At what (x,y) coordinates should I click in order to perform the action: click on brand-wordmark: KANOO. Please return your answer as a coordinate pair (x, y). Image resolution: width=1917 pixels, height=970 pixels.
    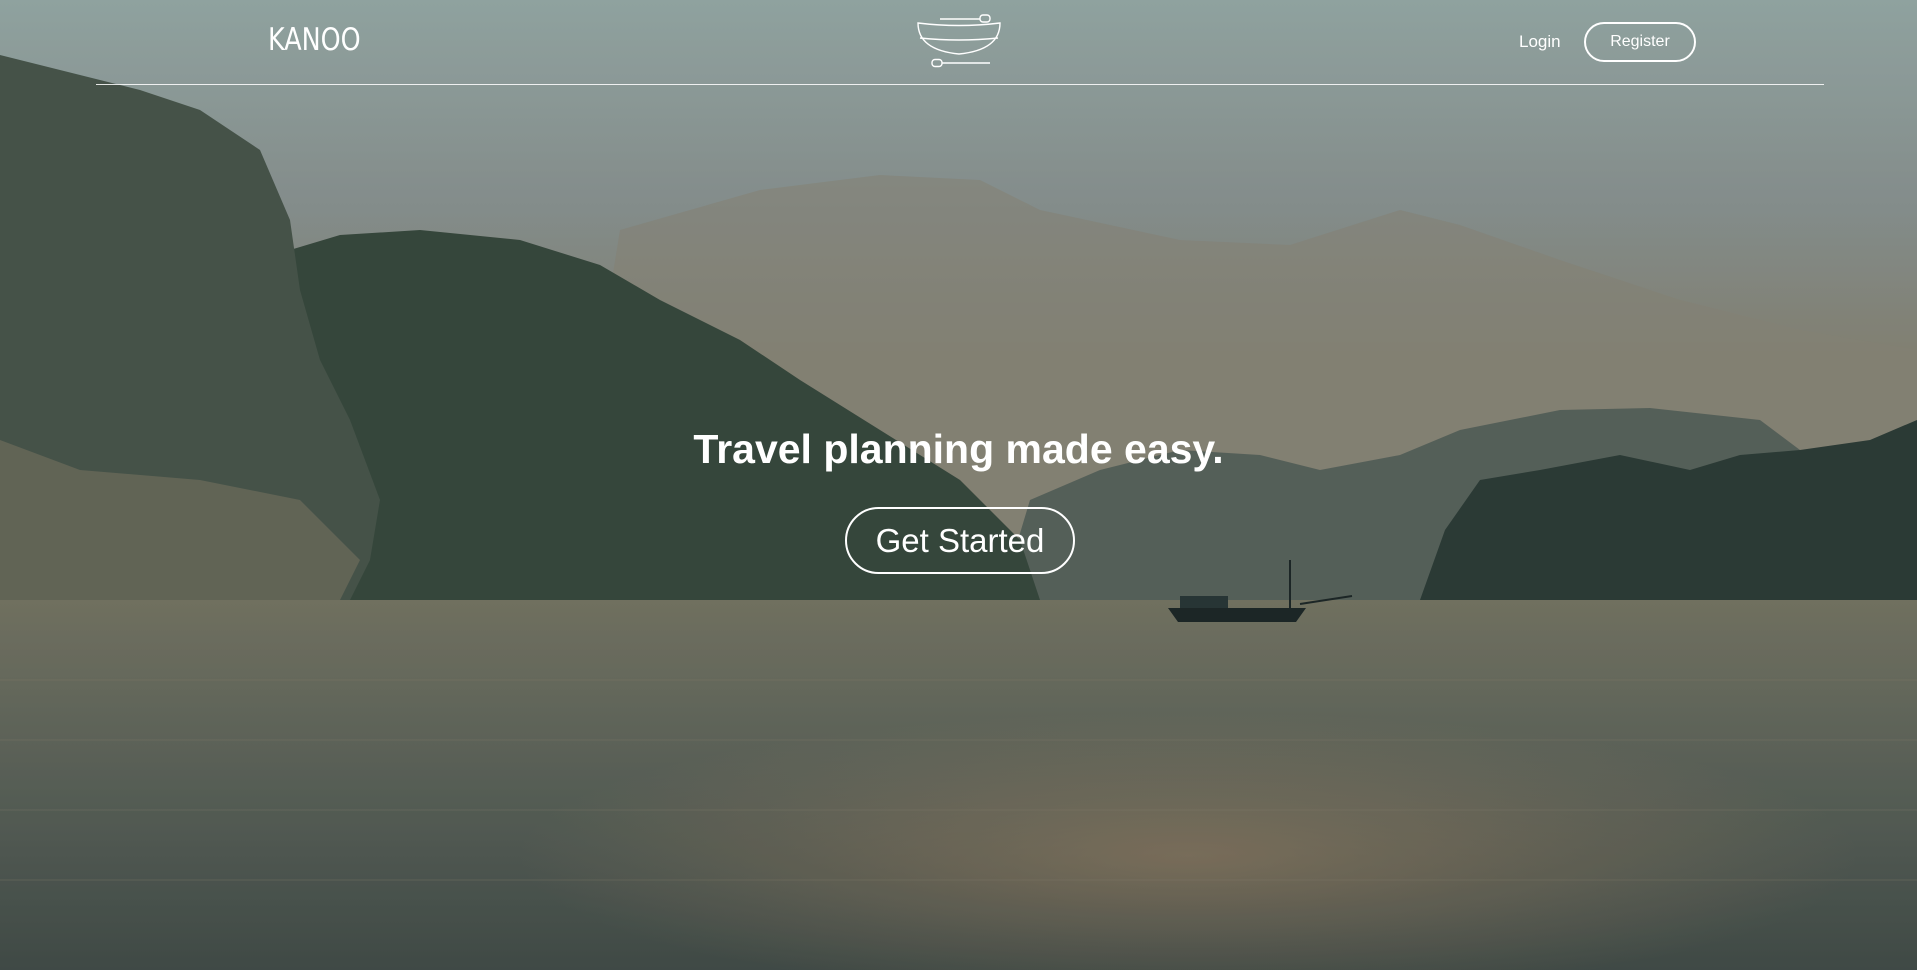
    Looking at the image, I should click on (314, 40).